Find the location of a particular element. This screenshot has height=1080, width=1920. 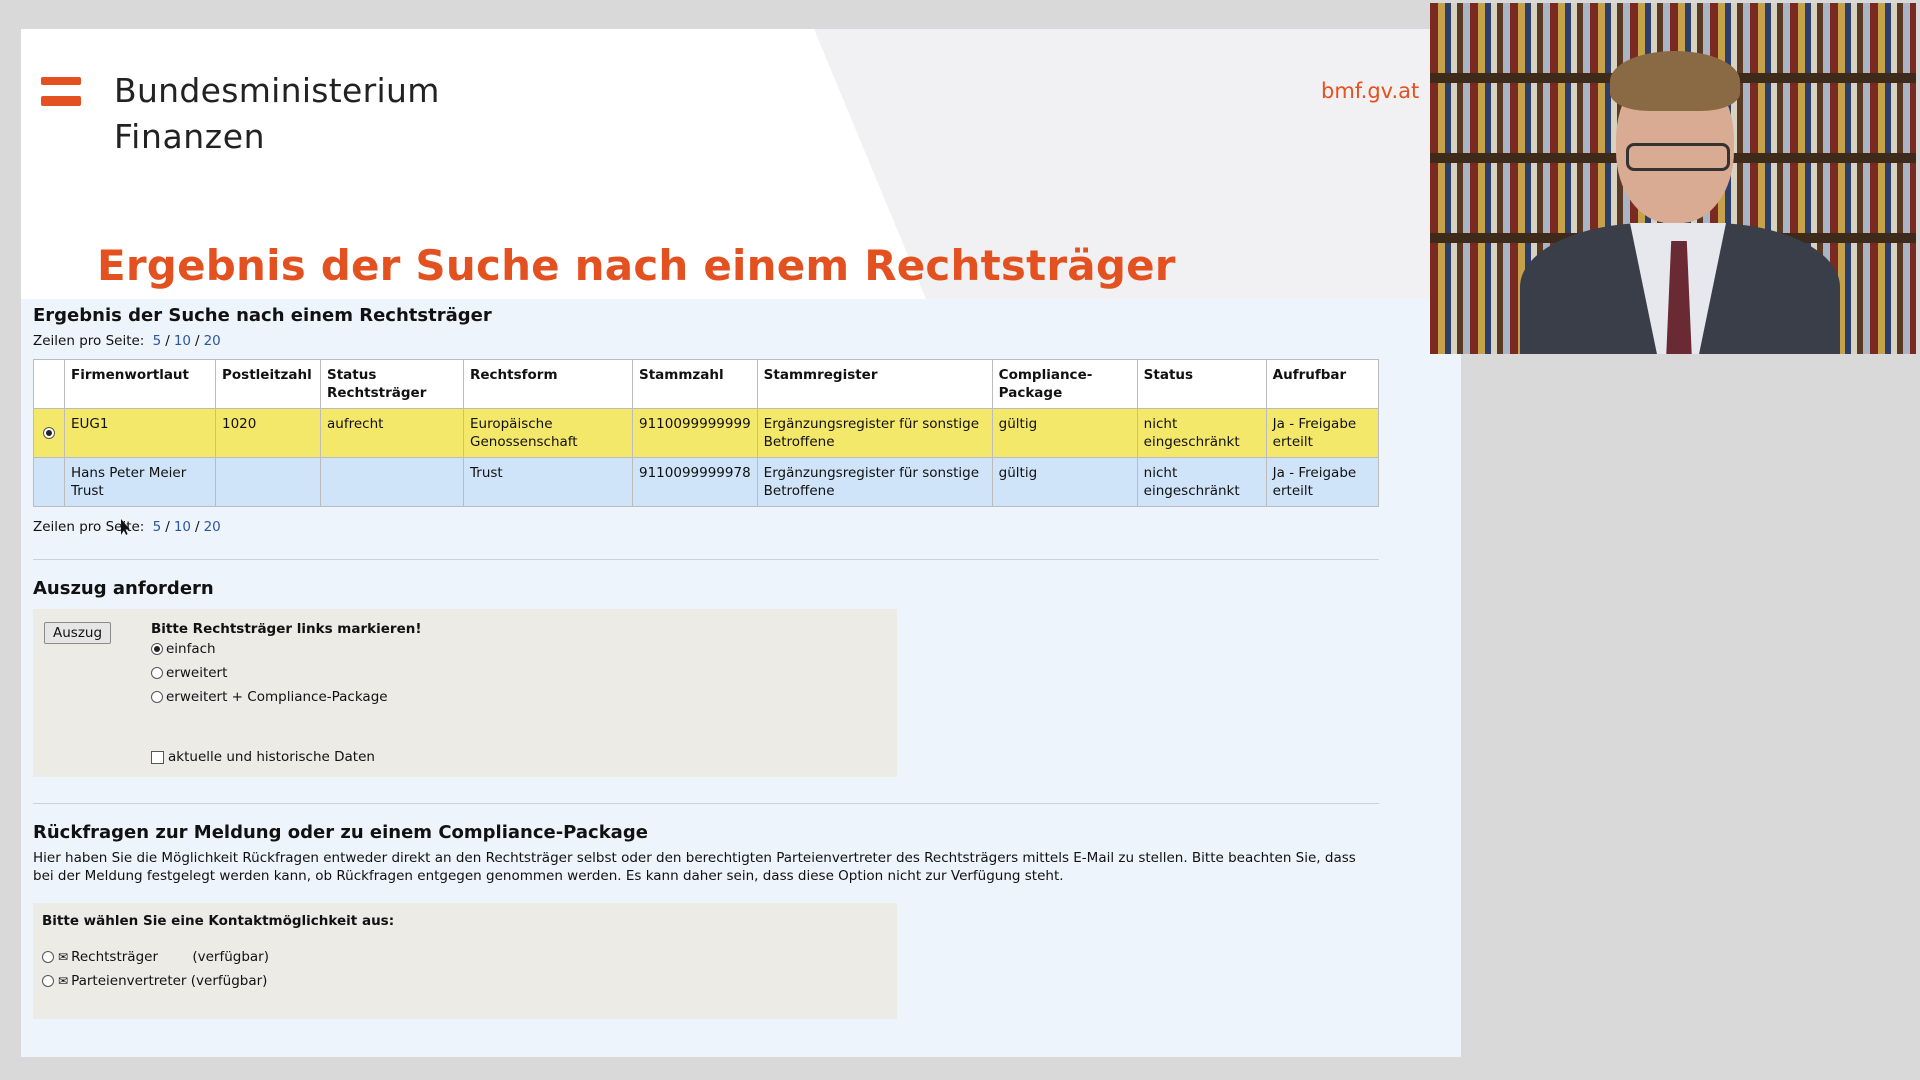

site-url: bmf.gv.at is located at coordinates (1370, 91).